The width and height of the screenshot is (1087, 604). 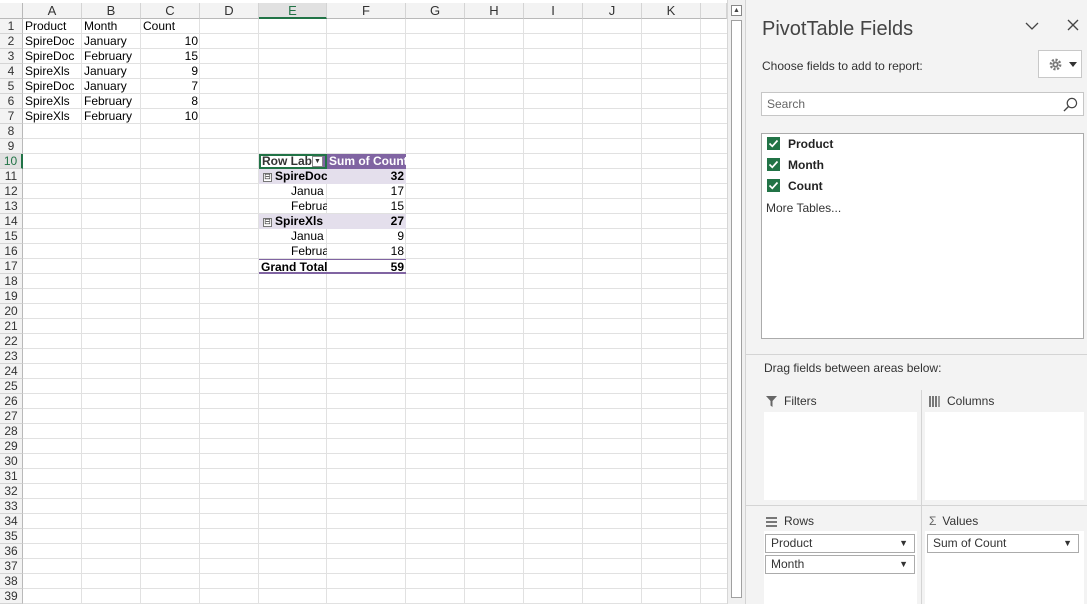 What do you see at coordinates (494, 11) in the screenshot?
I see `column-header-h: H` at bounding box center [494, 11].